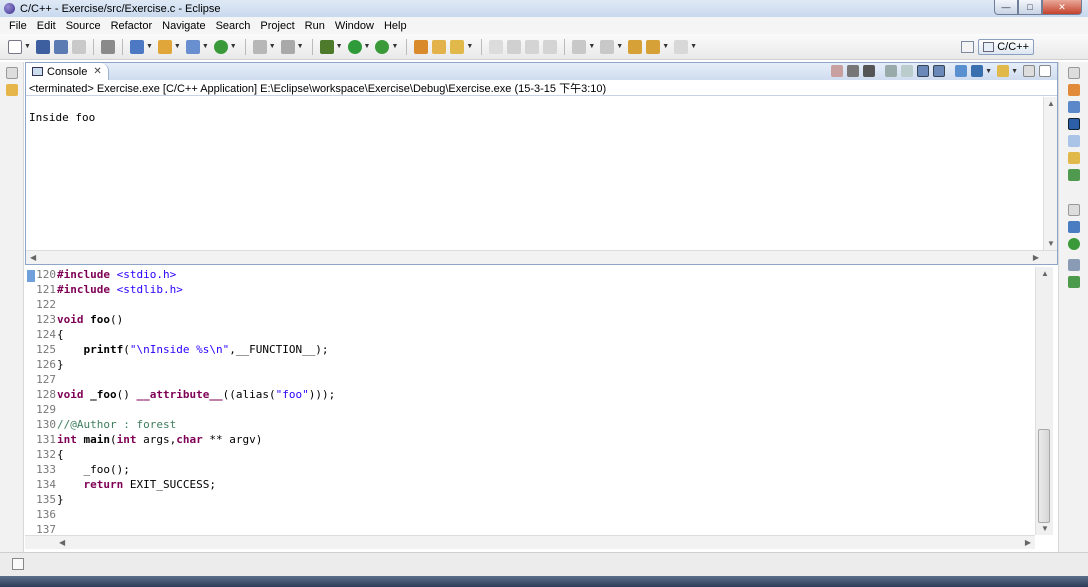 This screenshot has height=587, width=1088. Describe the element at coordinates (530, 334) in the screenshot. I see `code-line: 124{` at that location.